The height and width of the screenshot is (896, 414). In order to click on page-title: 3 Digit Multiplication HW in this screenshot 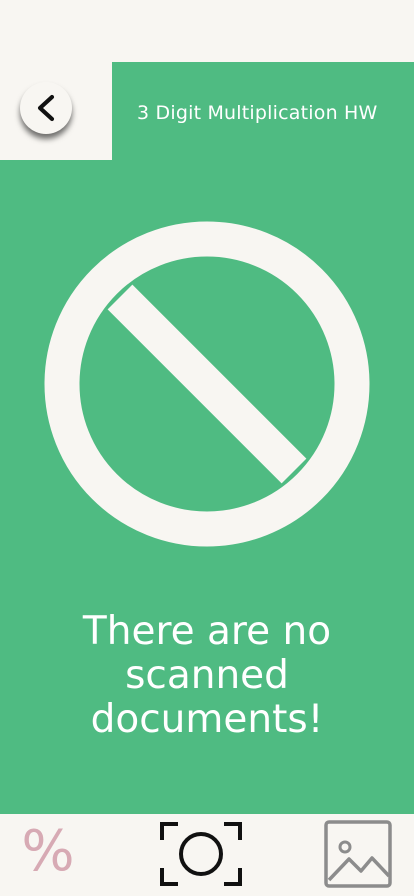, I will do `click(257, 113)`.